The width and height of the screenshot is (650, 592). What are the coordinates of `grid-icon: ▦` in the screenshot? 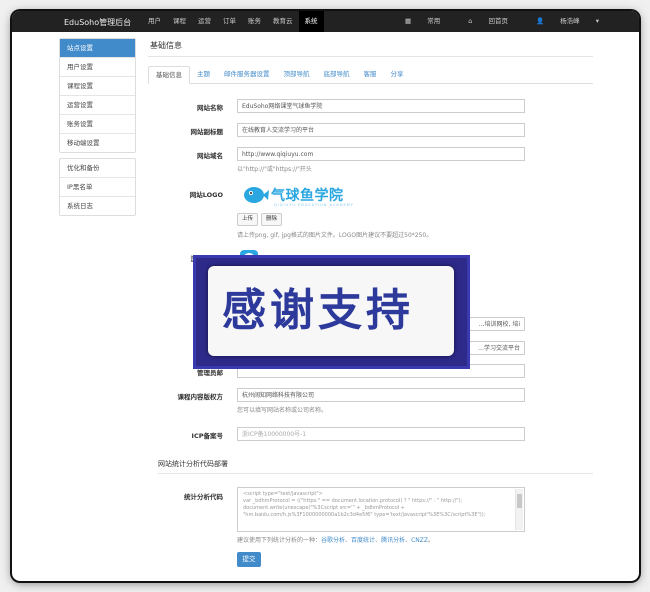 It's located at (408, 21).